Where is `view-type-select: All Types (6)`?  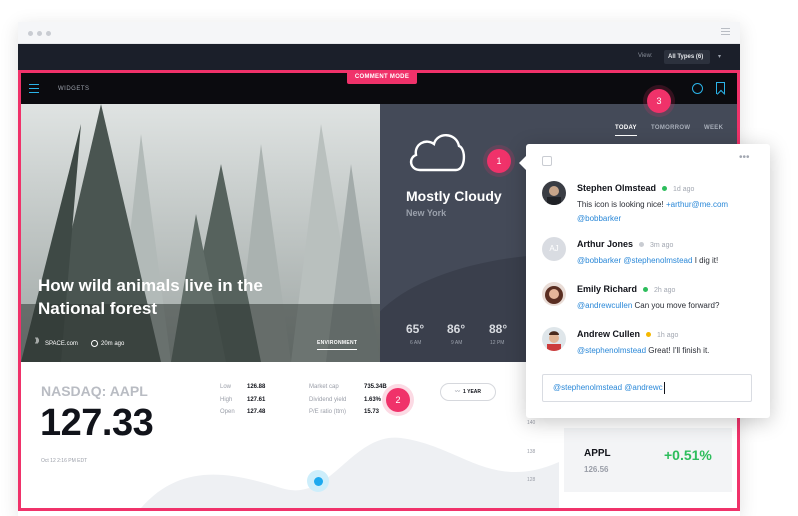
view-type-select: All Types (6) is located at coordinates (687, 57).